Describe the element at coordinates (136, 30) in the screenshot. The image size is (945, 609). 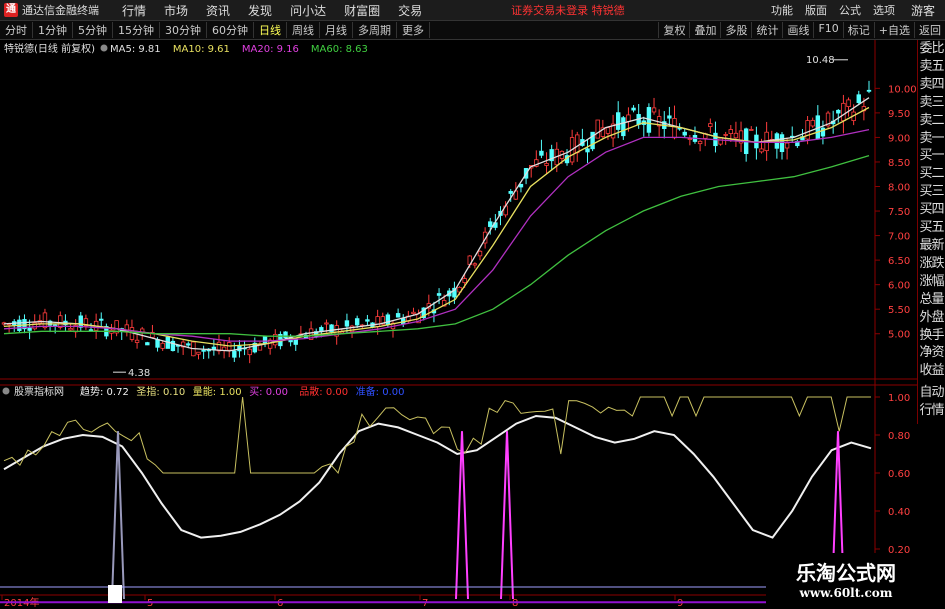
I see `tab-period-15min: 15分钟` at that location.